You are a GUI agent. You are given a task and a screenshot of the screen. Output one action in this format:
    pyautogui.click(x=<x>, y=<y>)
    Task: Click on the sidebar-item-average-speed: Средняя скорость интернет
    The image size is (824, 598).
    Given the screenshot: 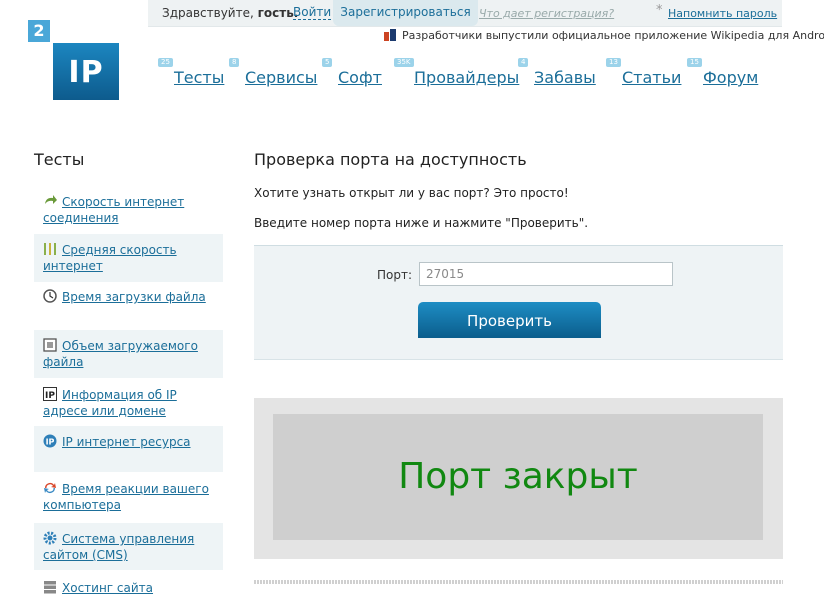 What is the action you would take?
    pyautogui.click(x=128, y=258)
    